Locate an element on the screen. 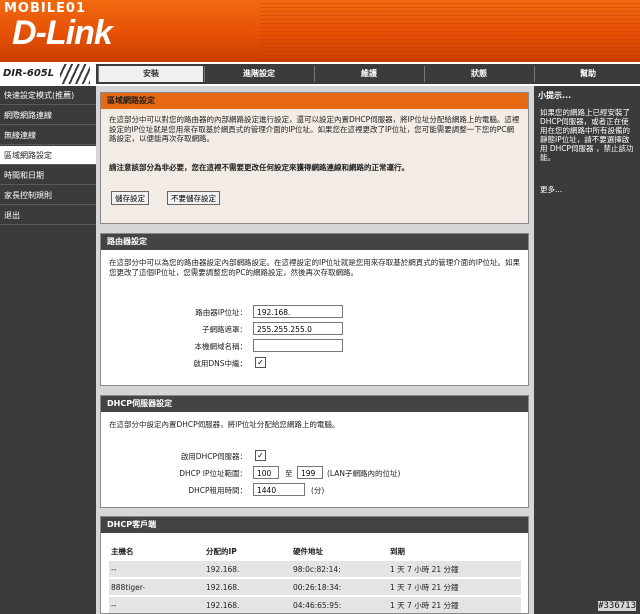  table-row: -- 192.168. 04:46:65:95: 1 天 7 小時 21 分鐘 is located at coordinates (315, 604).